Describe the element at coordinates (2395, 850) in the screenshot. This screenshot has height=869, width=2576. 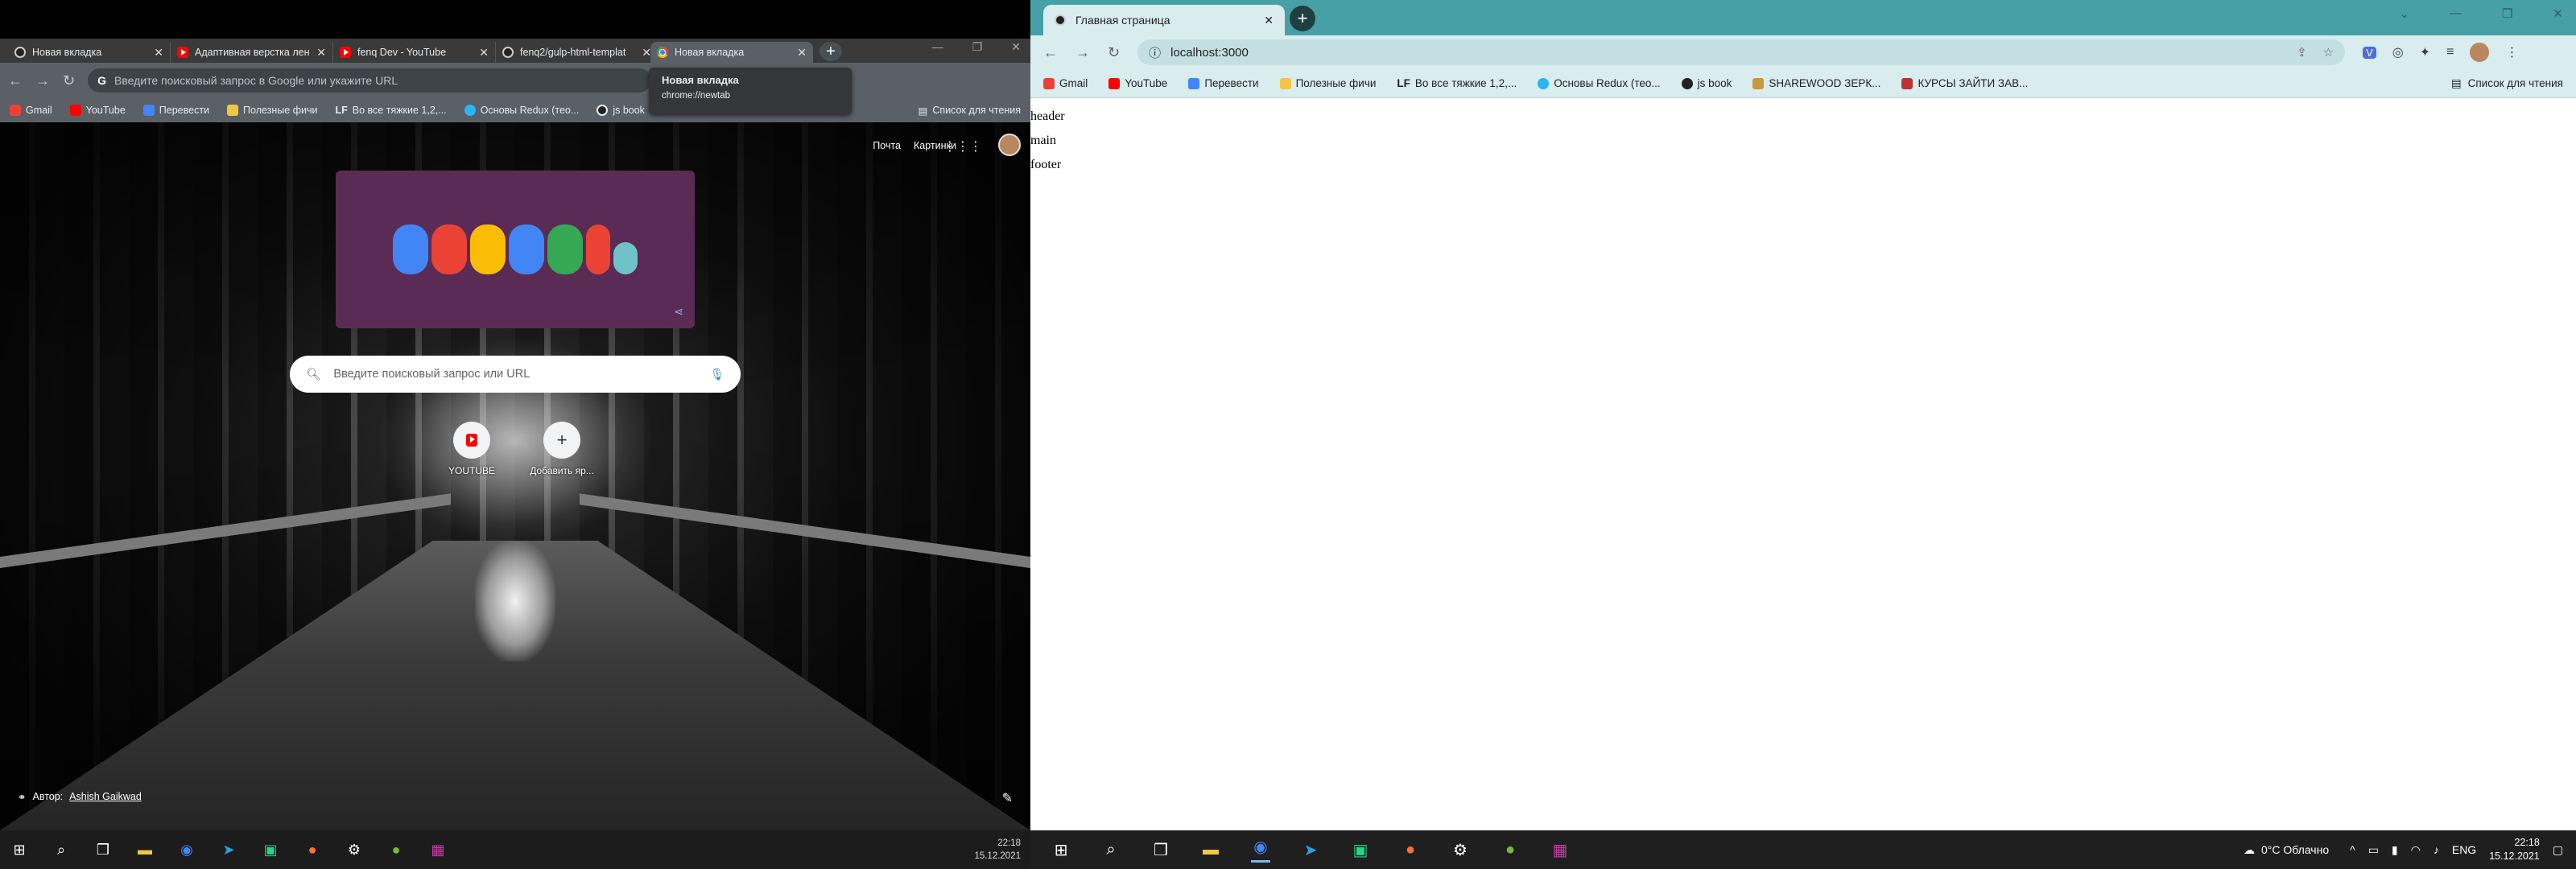
I see `battery-icon: ▮` at that location.